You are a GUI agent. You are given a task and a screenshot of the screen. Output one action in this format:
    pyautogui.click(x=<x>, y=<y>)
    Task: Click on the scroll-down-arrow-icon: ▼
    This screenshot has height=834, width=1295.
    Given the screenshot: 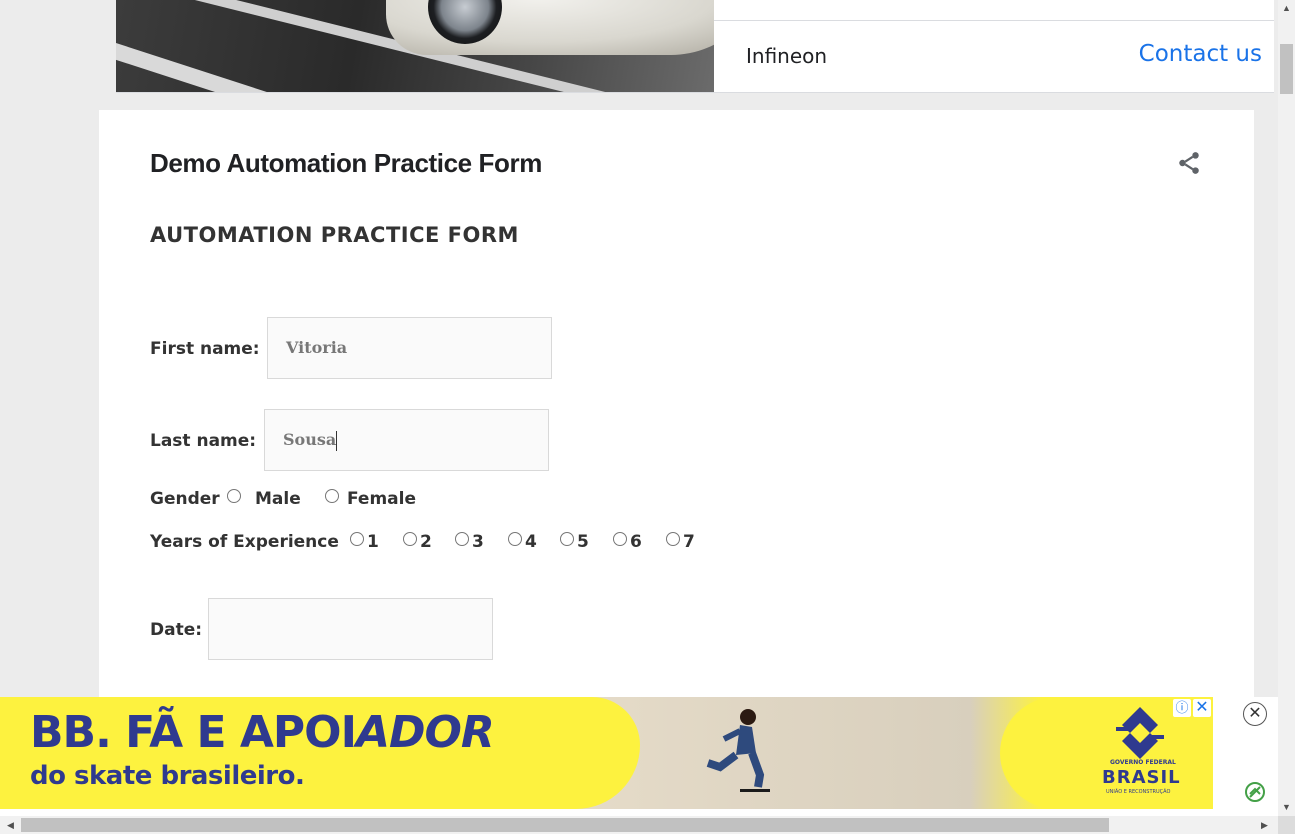 What is the action you would take?
    pyautogui.click(x=1286, y=807)
    